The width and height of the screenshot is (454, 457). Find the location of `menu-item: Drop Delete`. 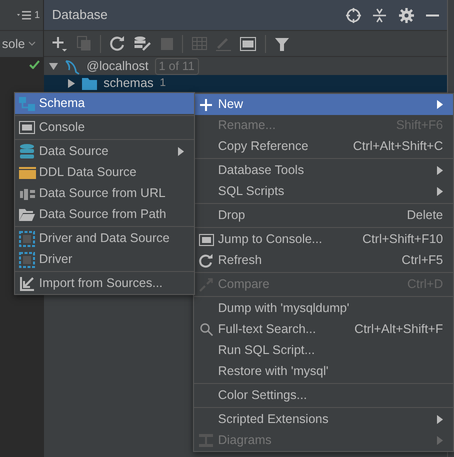

menu-item: Drop Delete is located at coordinates (323, 215).